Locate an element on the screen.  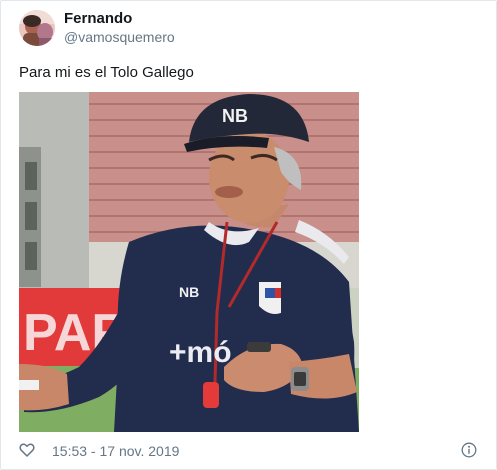
avatar is located at coordinates (37, 28).